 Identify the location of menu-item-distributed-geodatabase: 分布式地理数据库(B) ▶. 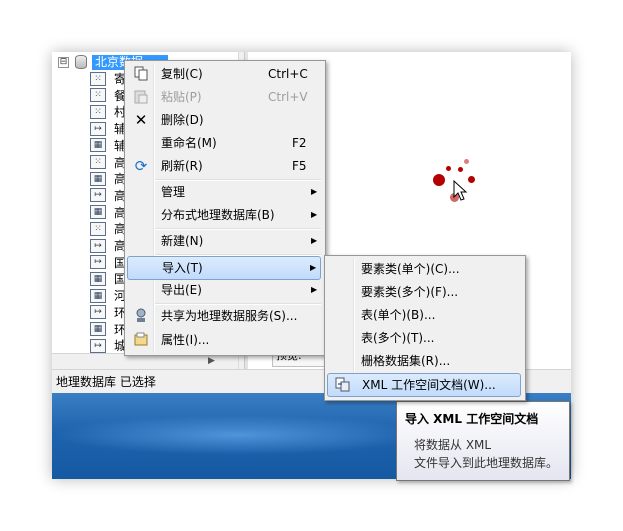
(224, 215).